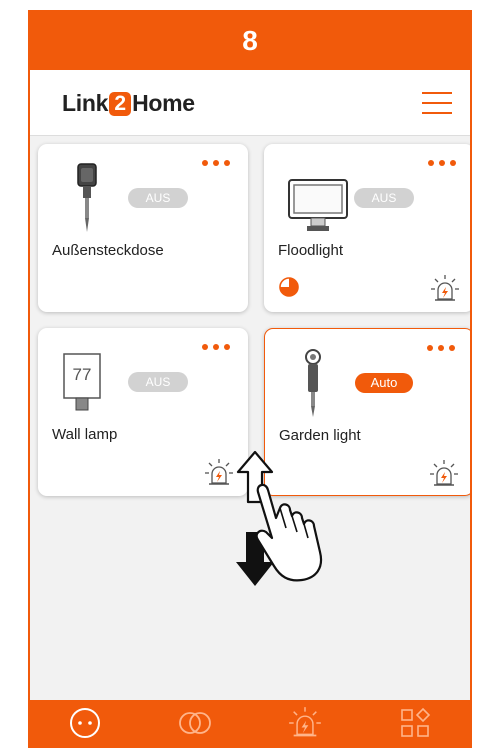  What do you see at coordinates (143, 228) in the screenshot?
I see `device-card-aussensteckdose: AUS Außensteckdose` at bounding box center [143, 228].